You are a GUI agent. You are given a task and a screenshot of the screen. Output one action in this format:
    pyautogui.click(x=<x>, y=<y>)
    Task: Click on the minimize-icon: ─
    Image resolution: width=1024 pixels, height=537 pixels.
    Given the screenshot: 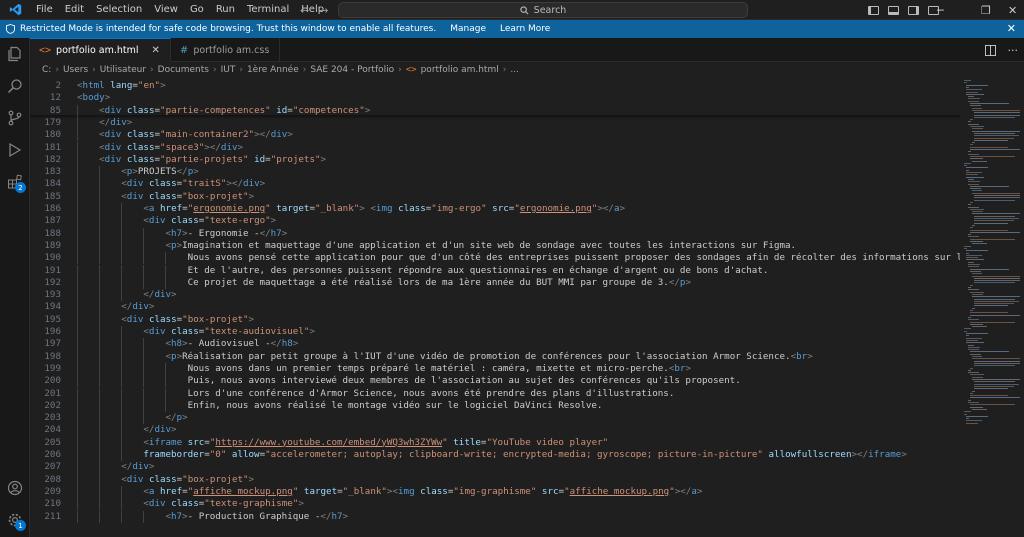 What is the action you would take?
    pyautogui.click(x=940, y=10)
    